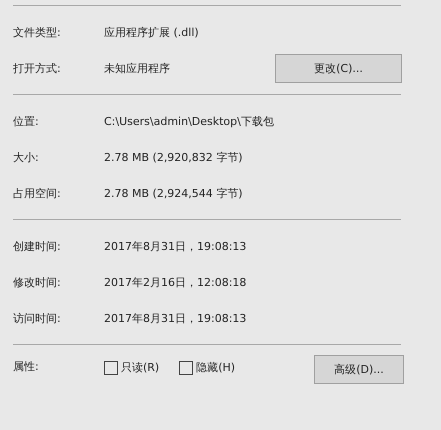 This screenshot has width=441, height=430. Describe the element at coordinates (37, 193) in the screenshot. I see `field-label: 占用空间:` at that location.